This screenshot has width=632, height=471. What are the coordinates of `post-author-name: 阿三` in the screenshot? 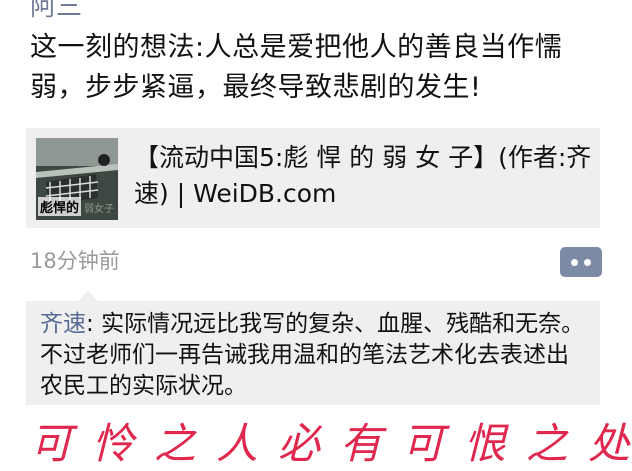 It's located at (56, 11).